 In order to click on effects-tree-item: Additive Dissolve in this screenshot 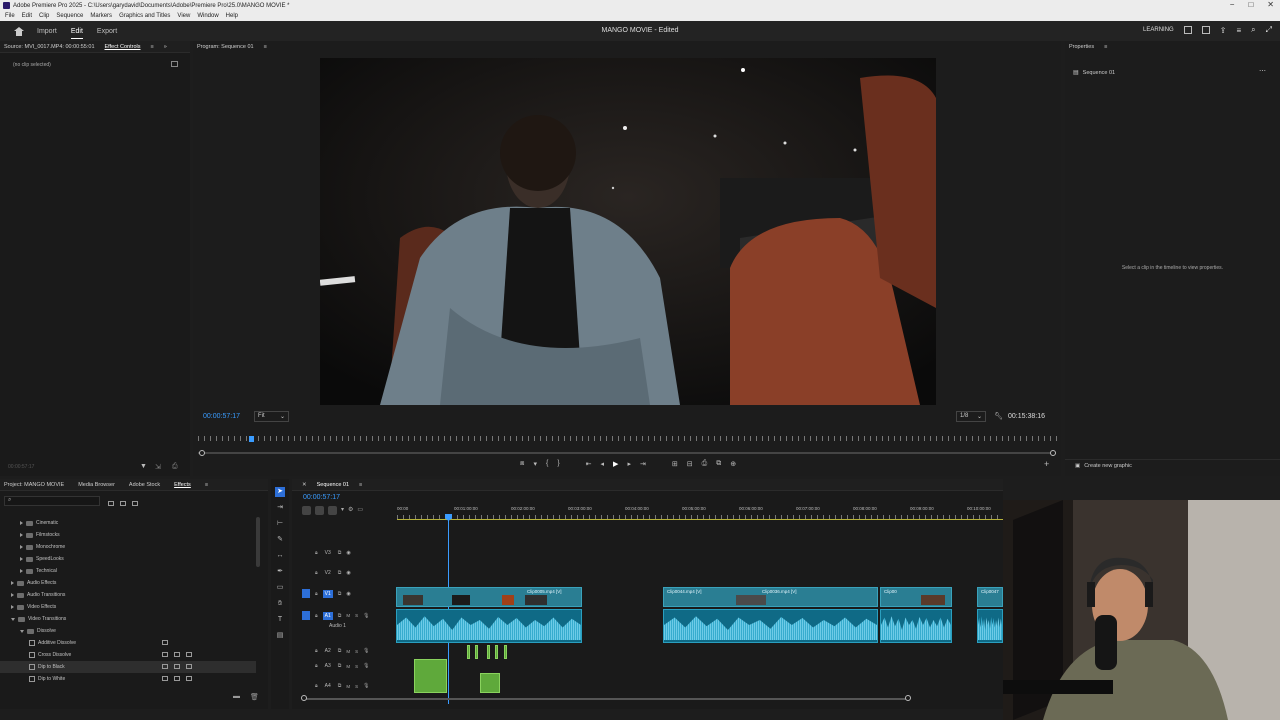, I will do `click(128, 643)`.